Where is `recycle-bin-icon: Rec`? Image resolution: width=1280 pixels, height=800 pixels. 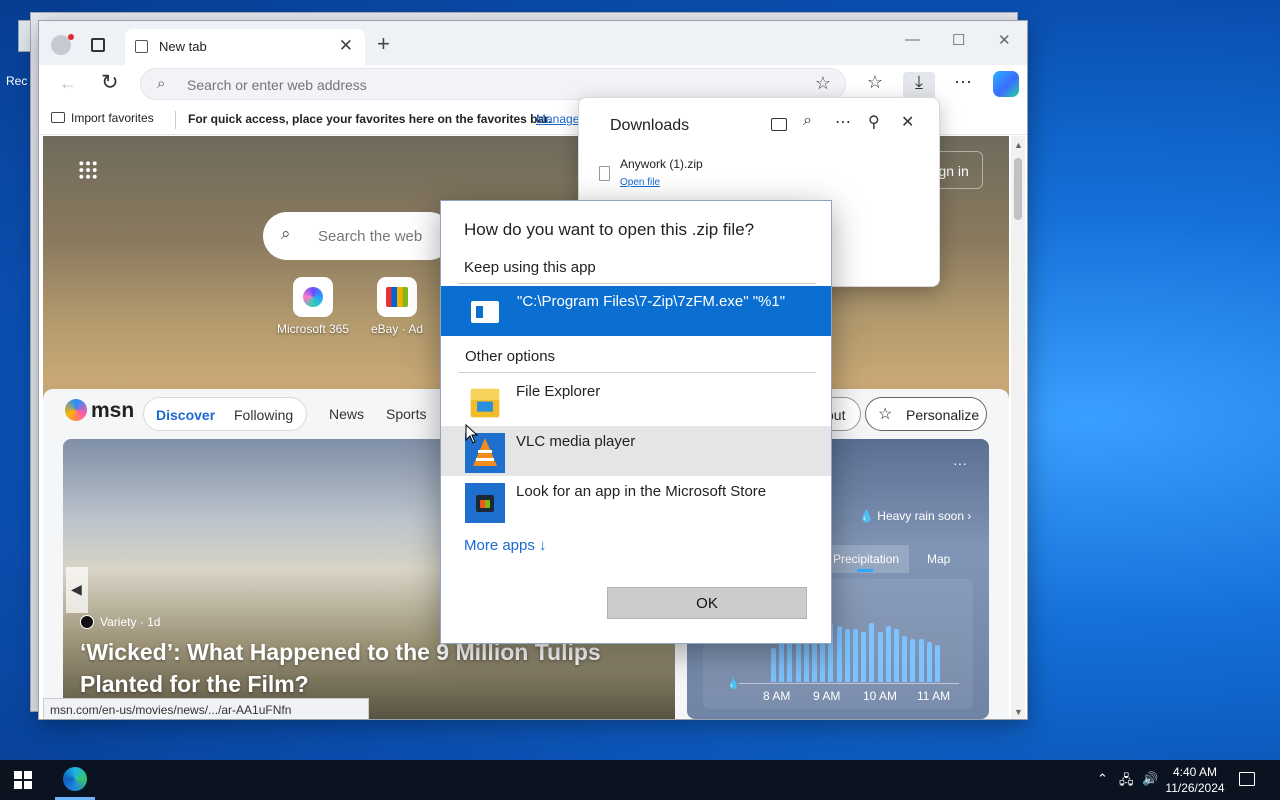
recycle-bin-icon: Rec is located at coordinates (17, 51).